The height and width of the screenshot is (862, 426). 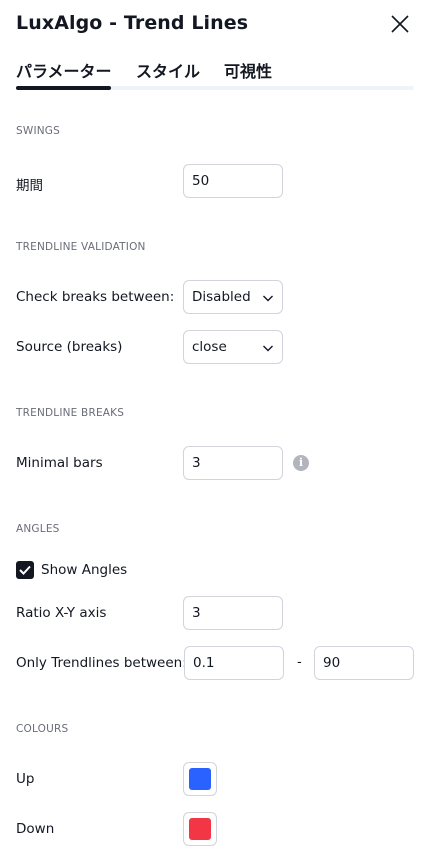 I want to click on ratio-xy-label: Ratio X-Y axis, so click(x=61, y=613).